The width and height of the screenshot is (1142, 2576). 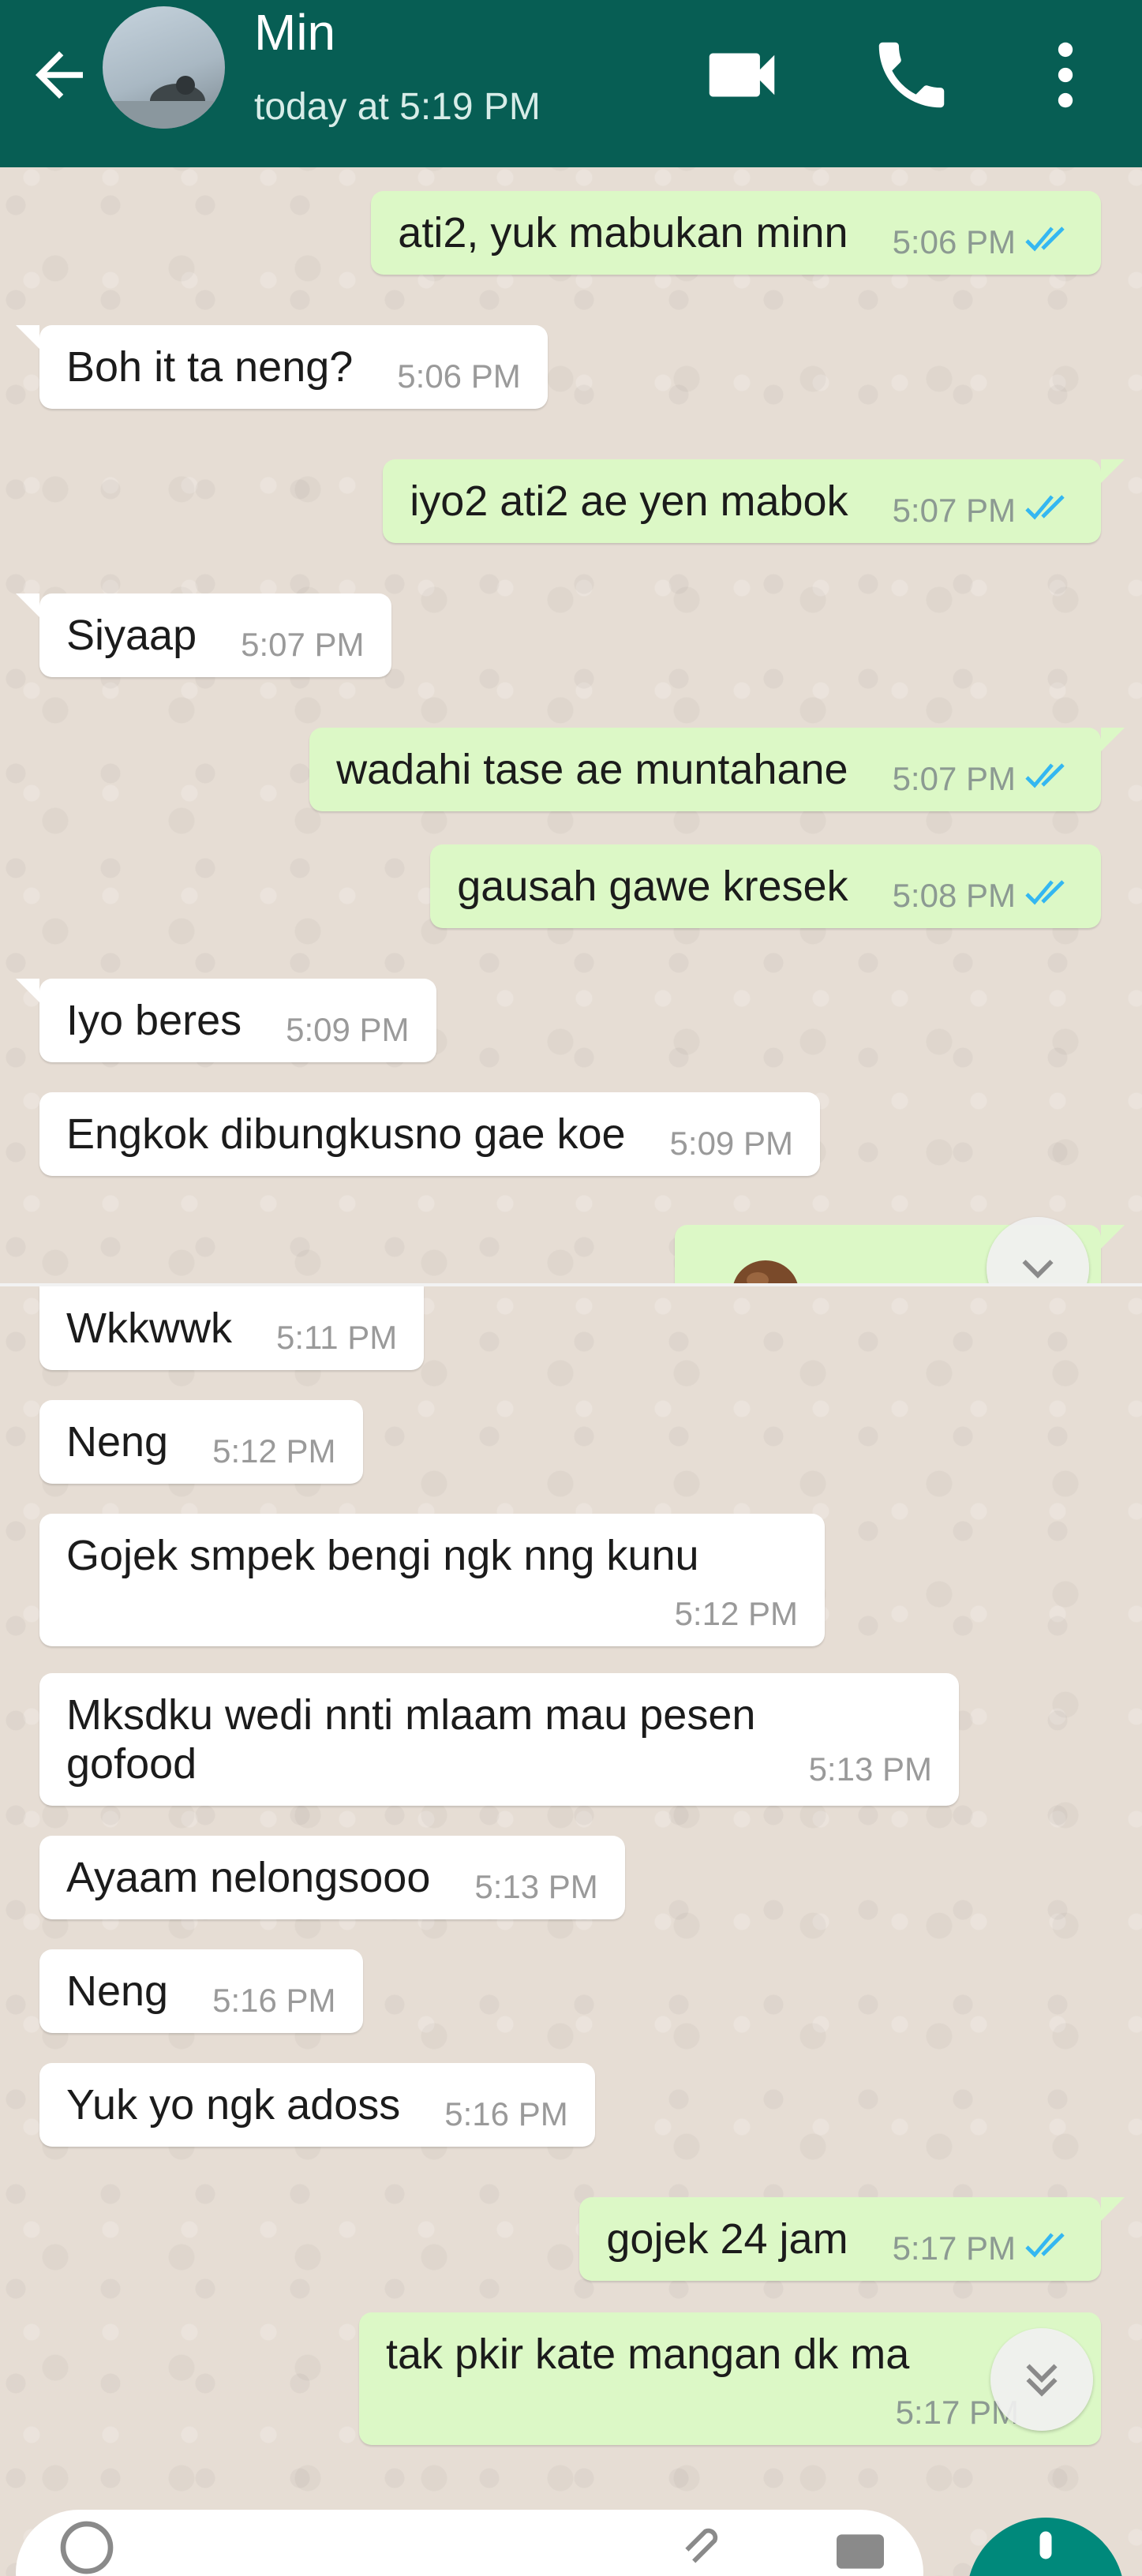 What do you see at coordinates (629, 501) in the screenshot?
I see `message-text: iyo2 ati2 ae yen mabok` at bounding box center [629, 501].